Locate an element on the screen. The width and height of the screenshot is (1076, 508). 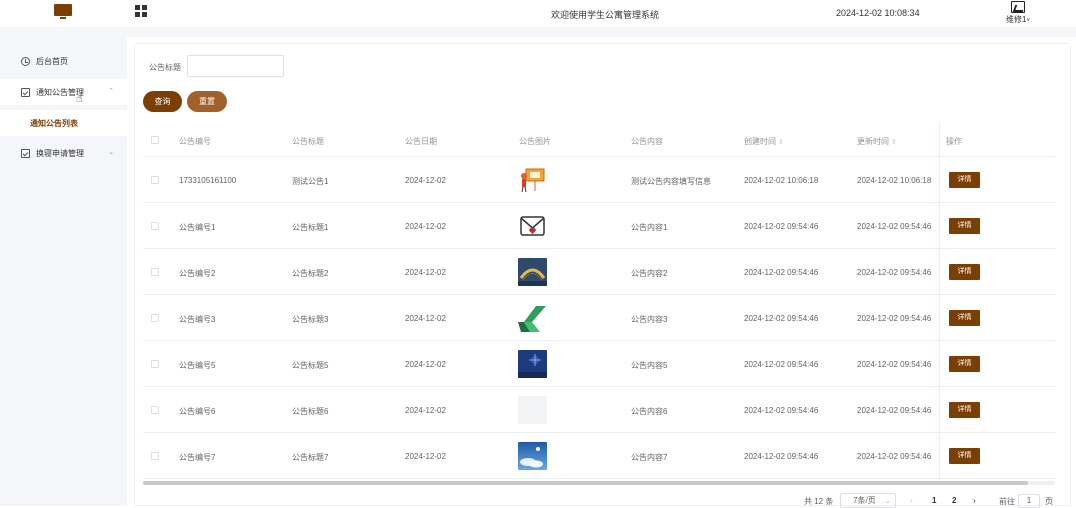
chevron-down-icon: ˅ is located at coordinates (1028, 21).